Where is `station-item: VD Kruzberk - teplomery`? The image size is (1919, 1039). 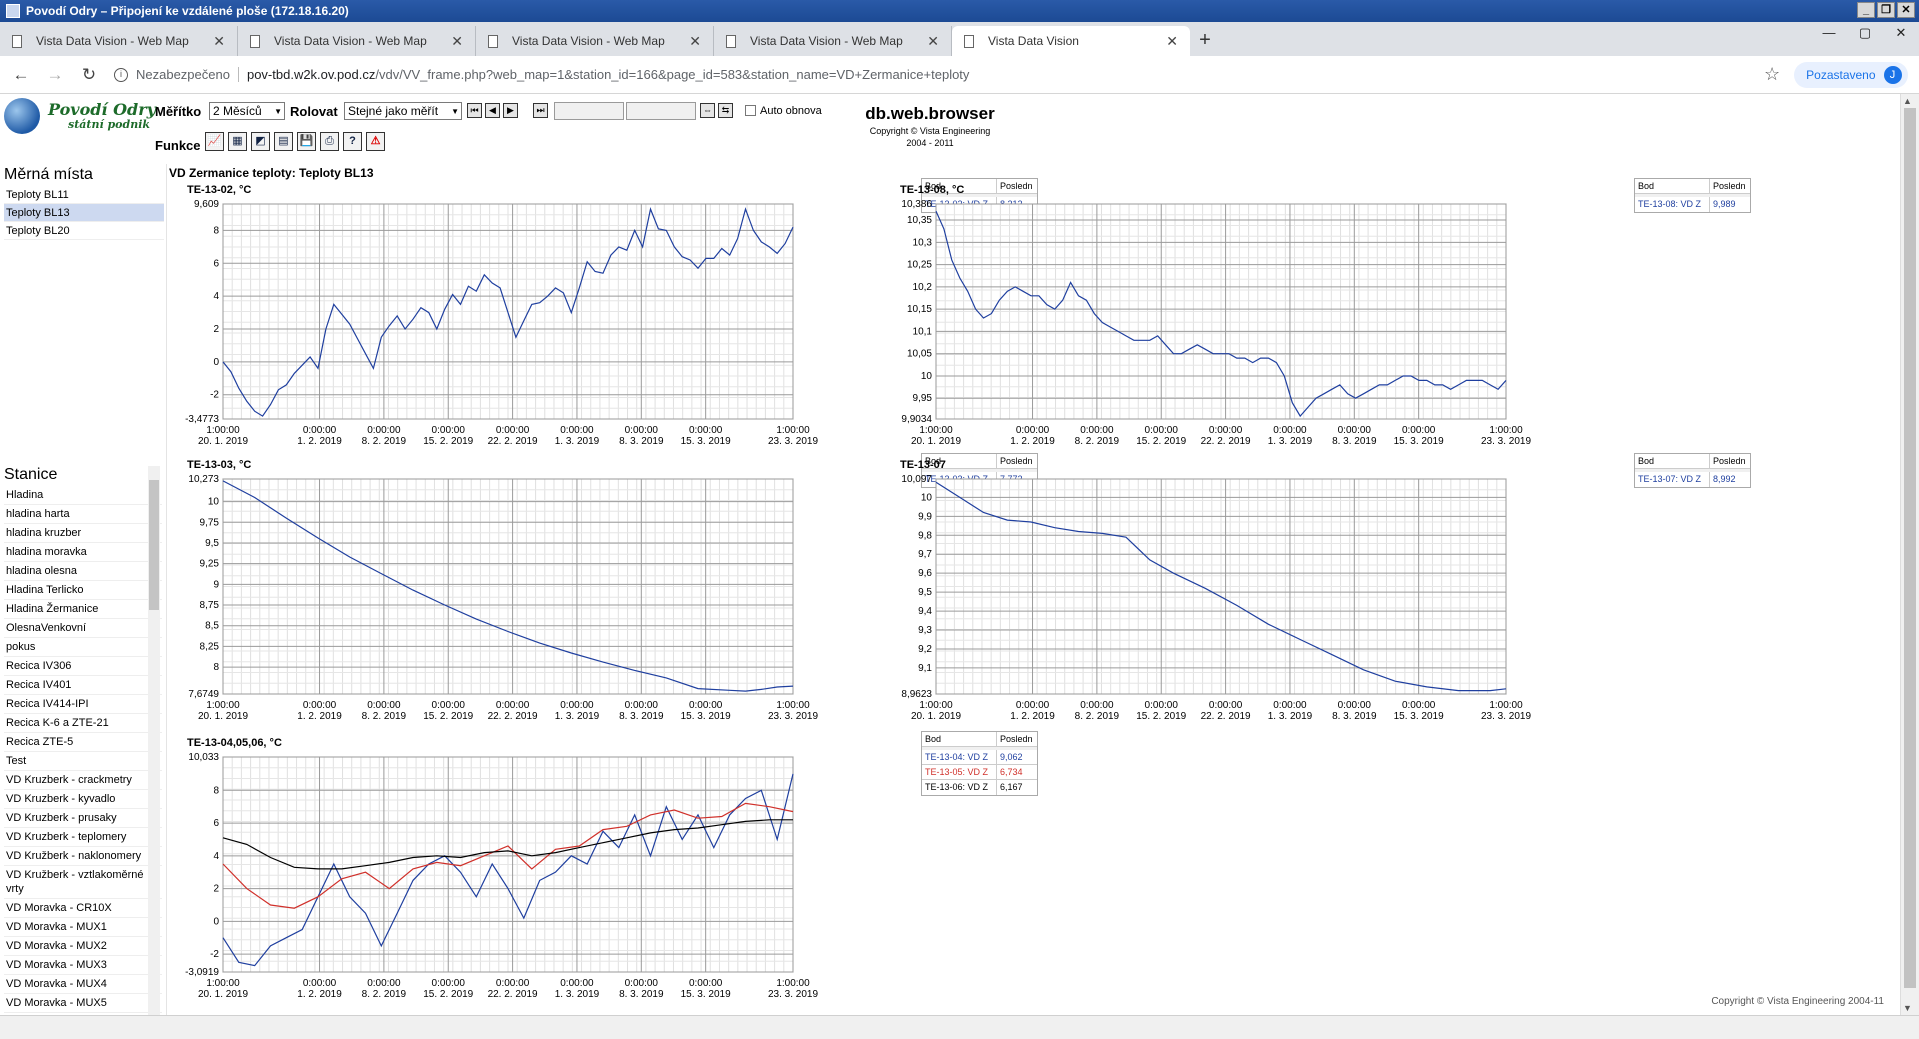
station-item: VD Kruzberk - teplomery is located at coordinates (83, 837).